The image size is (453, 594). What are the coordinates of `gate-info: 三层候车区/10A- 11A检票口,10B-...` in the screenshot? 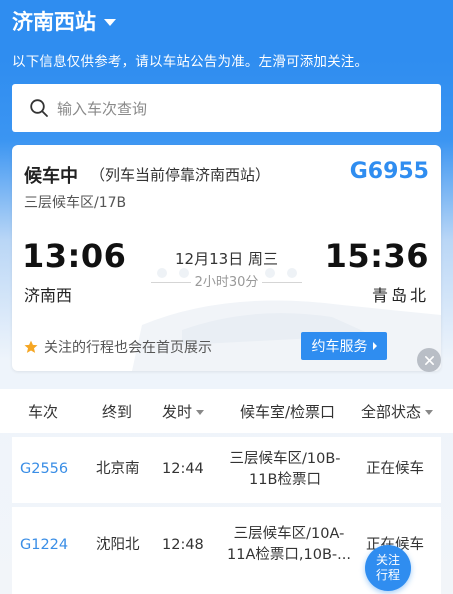 It's located at (289, 545).